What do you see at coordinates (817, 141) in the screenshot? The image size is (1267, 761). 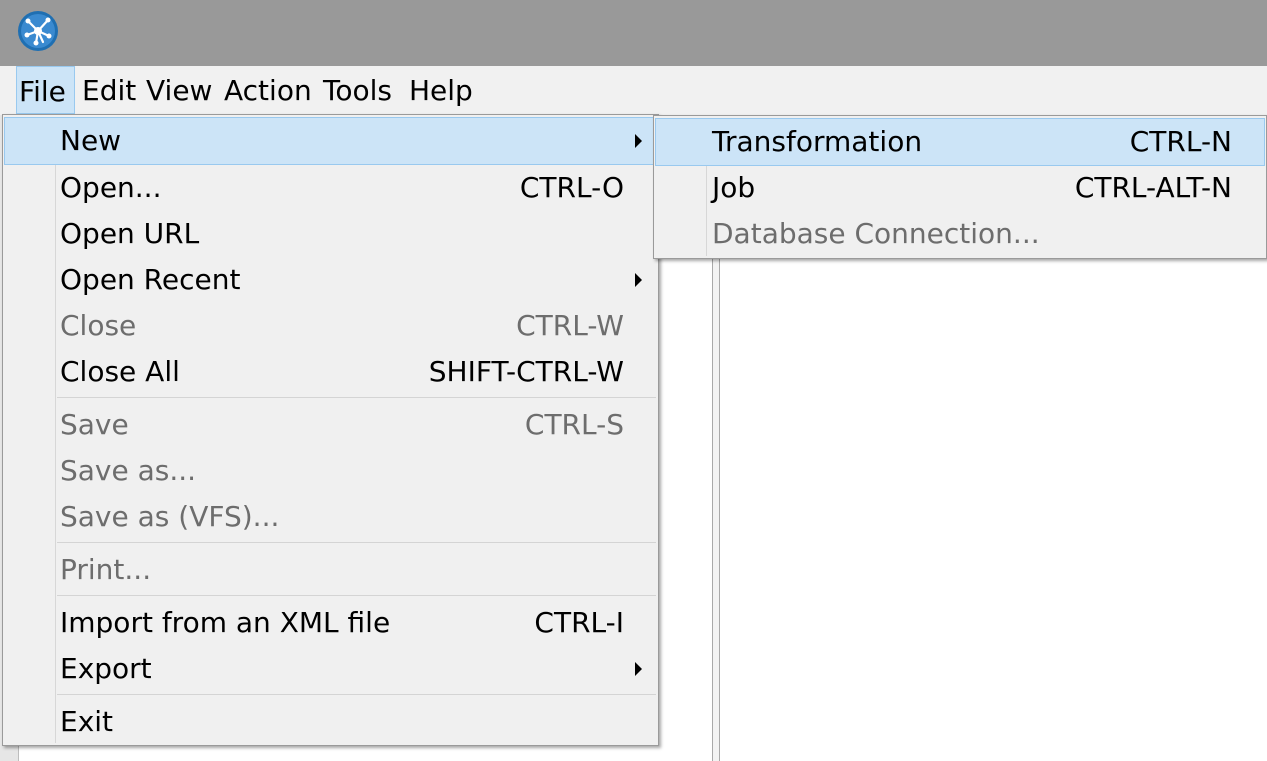 I see `item-label: Transformation` at bounding box center [817, 141].